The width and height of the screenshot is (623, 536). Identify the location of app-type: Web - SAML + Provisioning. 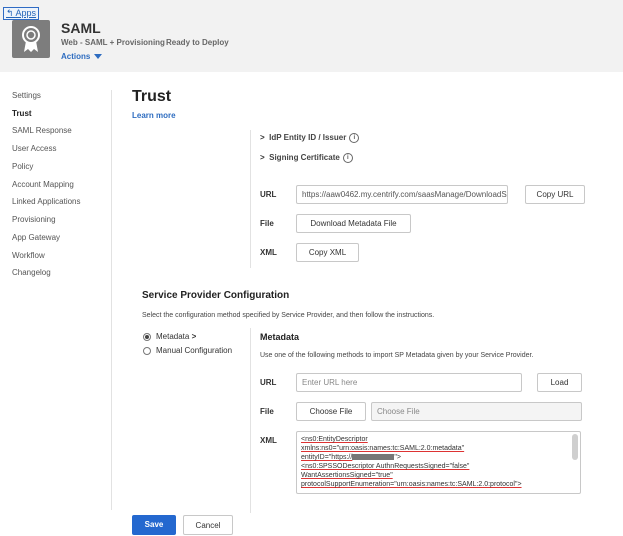
(113, 42).